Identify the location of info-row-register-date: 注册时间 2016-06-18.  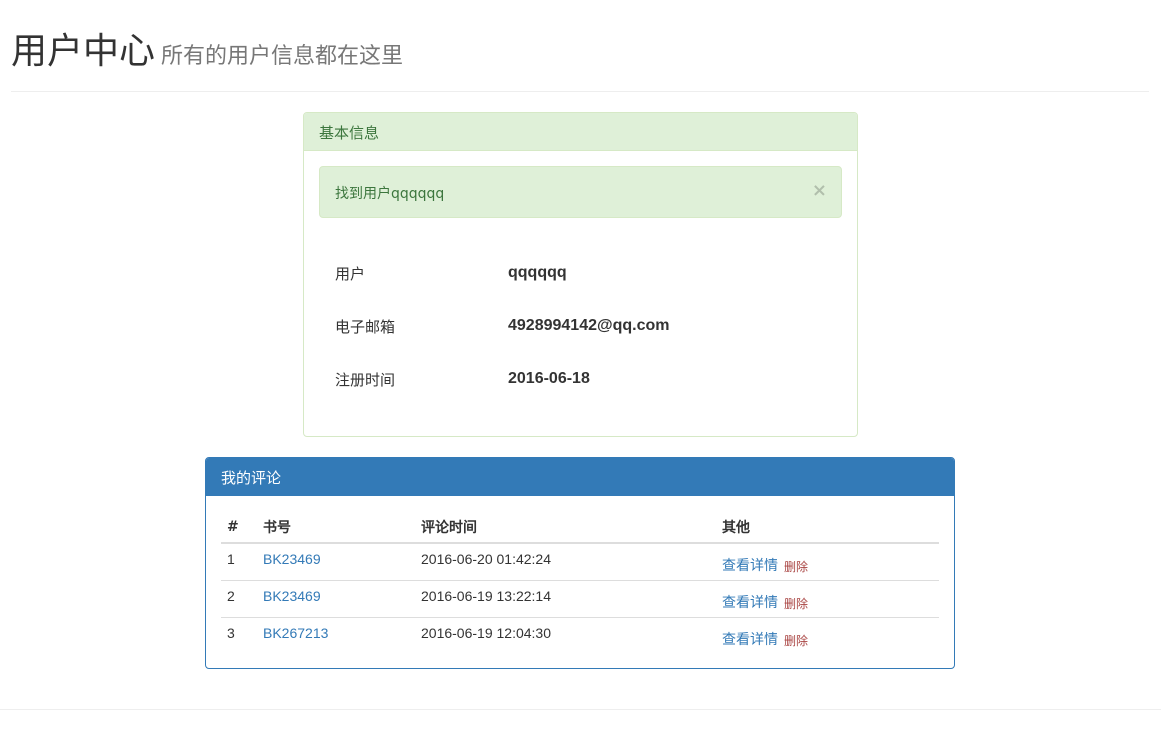
(585, 381).